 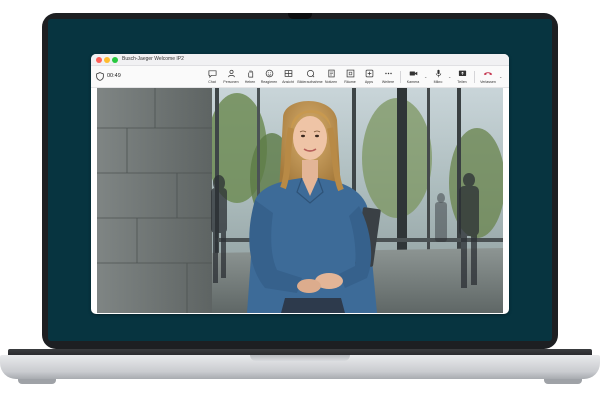 I want to click on close-window-button, so click(x=99, y=60).